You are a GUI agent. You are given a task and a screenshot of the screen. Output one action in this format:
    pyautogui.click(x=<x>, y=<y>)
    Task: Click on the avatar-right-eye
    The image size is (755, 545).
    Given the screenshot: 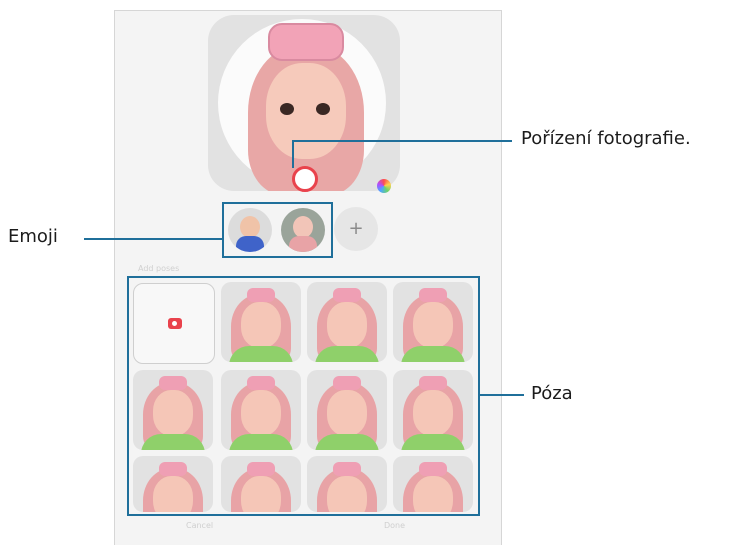 What is the action you would take?
    pyautogui.click(x=323, y=109)
    